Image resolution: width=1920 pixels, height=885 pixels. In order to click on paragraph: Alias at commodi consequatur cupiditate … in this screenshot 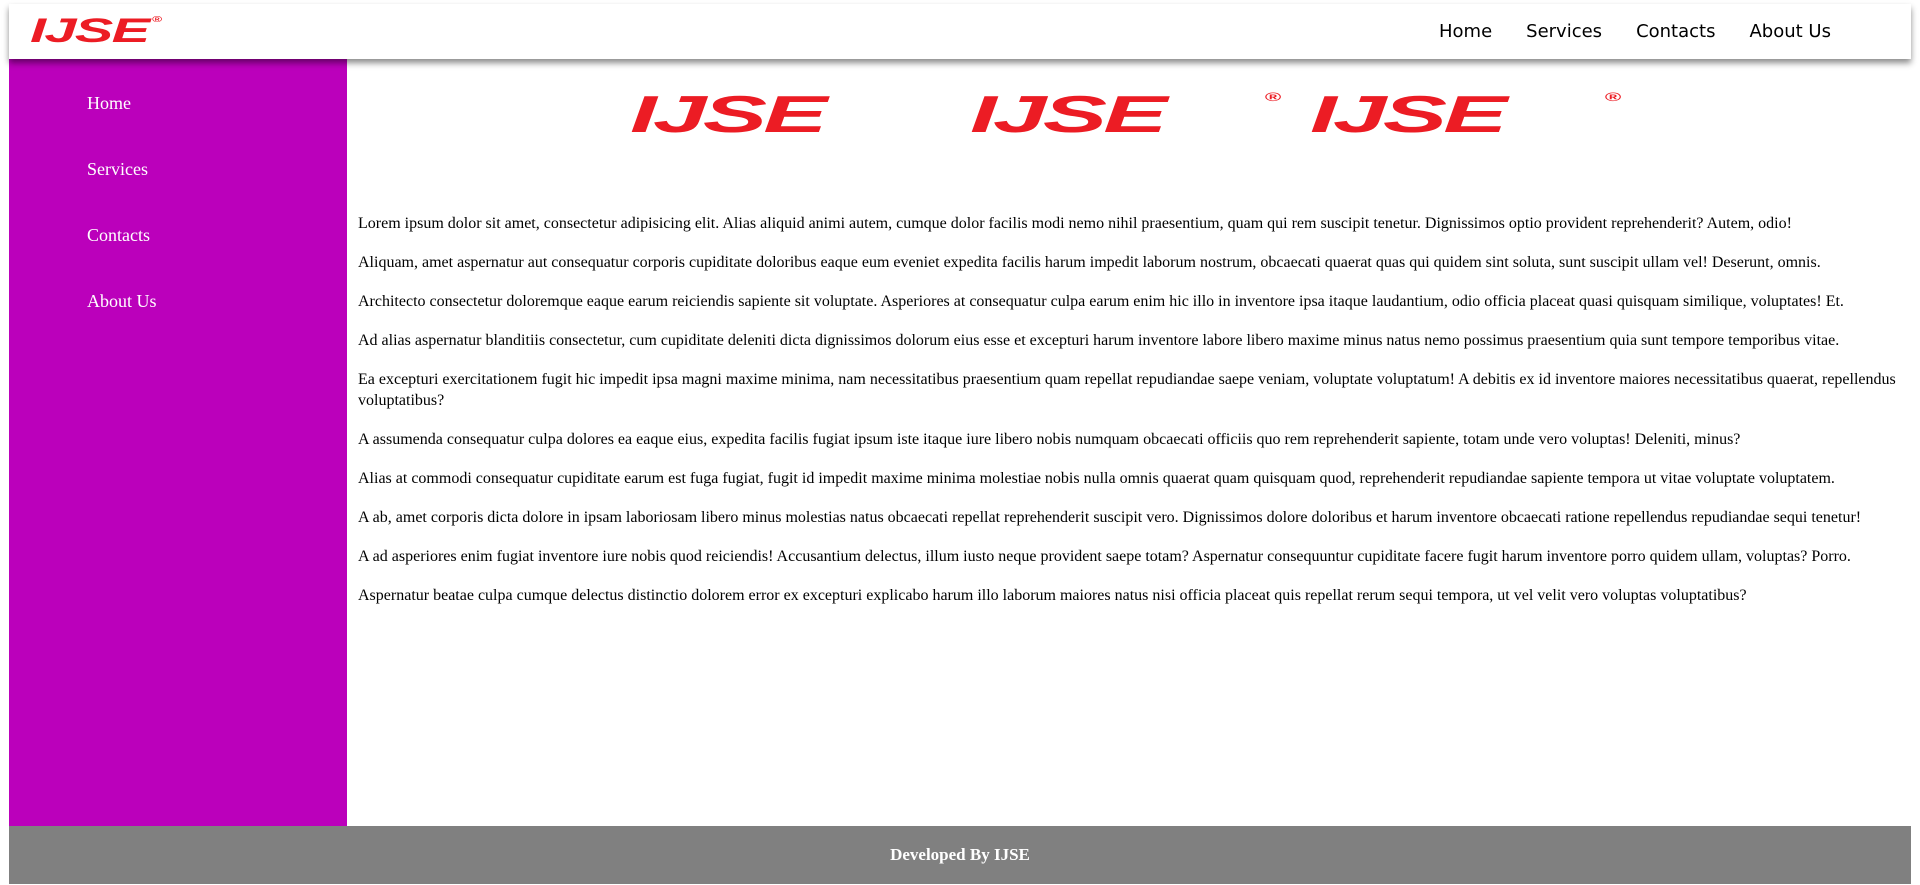, I will do `click(1096, 478)`.